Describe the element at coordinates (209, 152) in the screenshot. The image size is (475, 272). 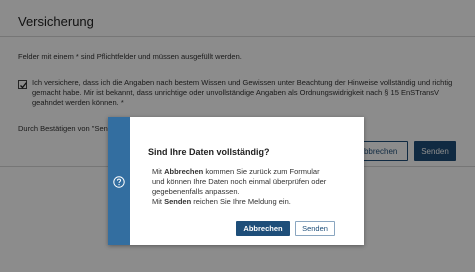
I see `dialog-title: Sind Ihre Daten vollständig?` at that location.